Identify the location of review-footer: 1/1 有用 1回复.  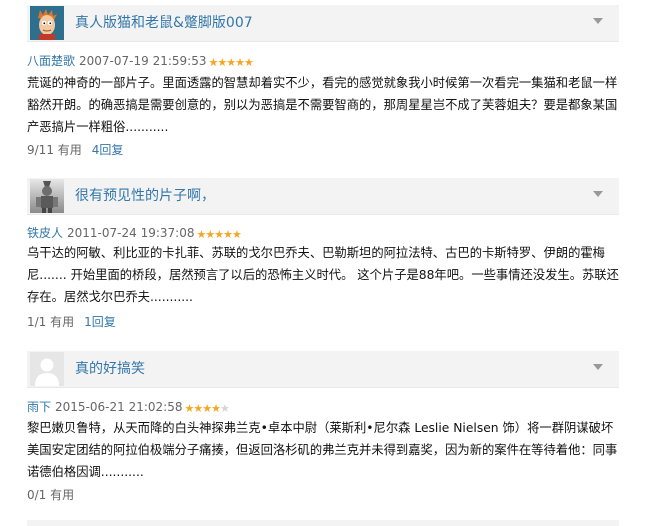
(71, 322).